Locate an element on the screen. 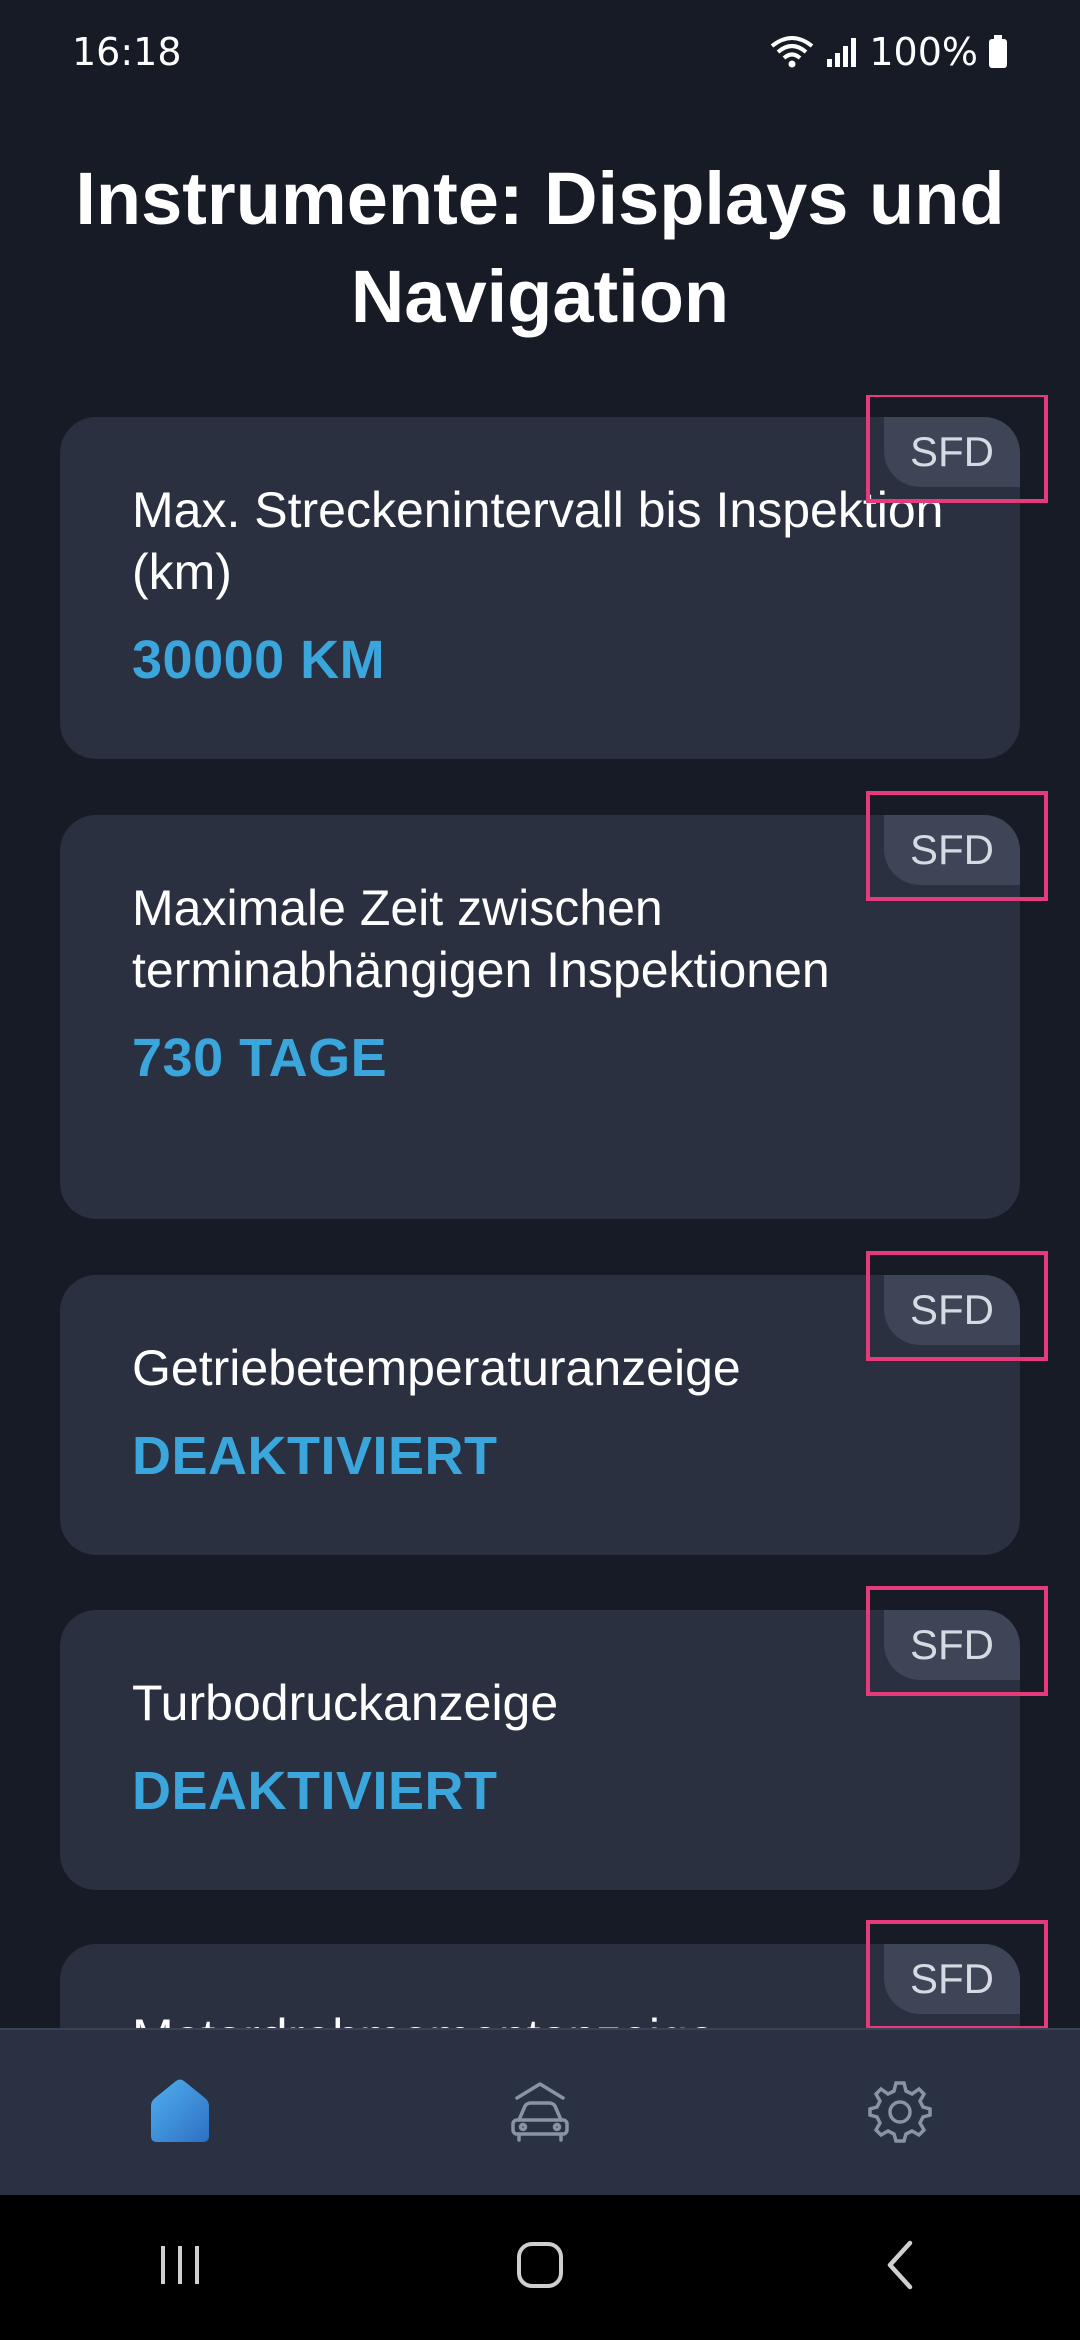 This screenshot has height=2340, width=1080. page-title: Instrumente: Displays und Navigation is located at coordinates (540, 247).